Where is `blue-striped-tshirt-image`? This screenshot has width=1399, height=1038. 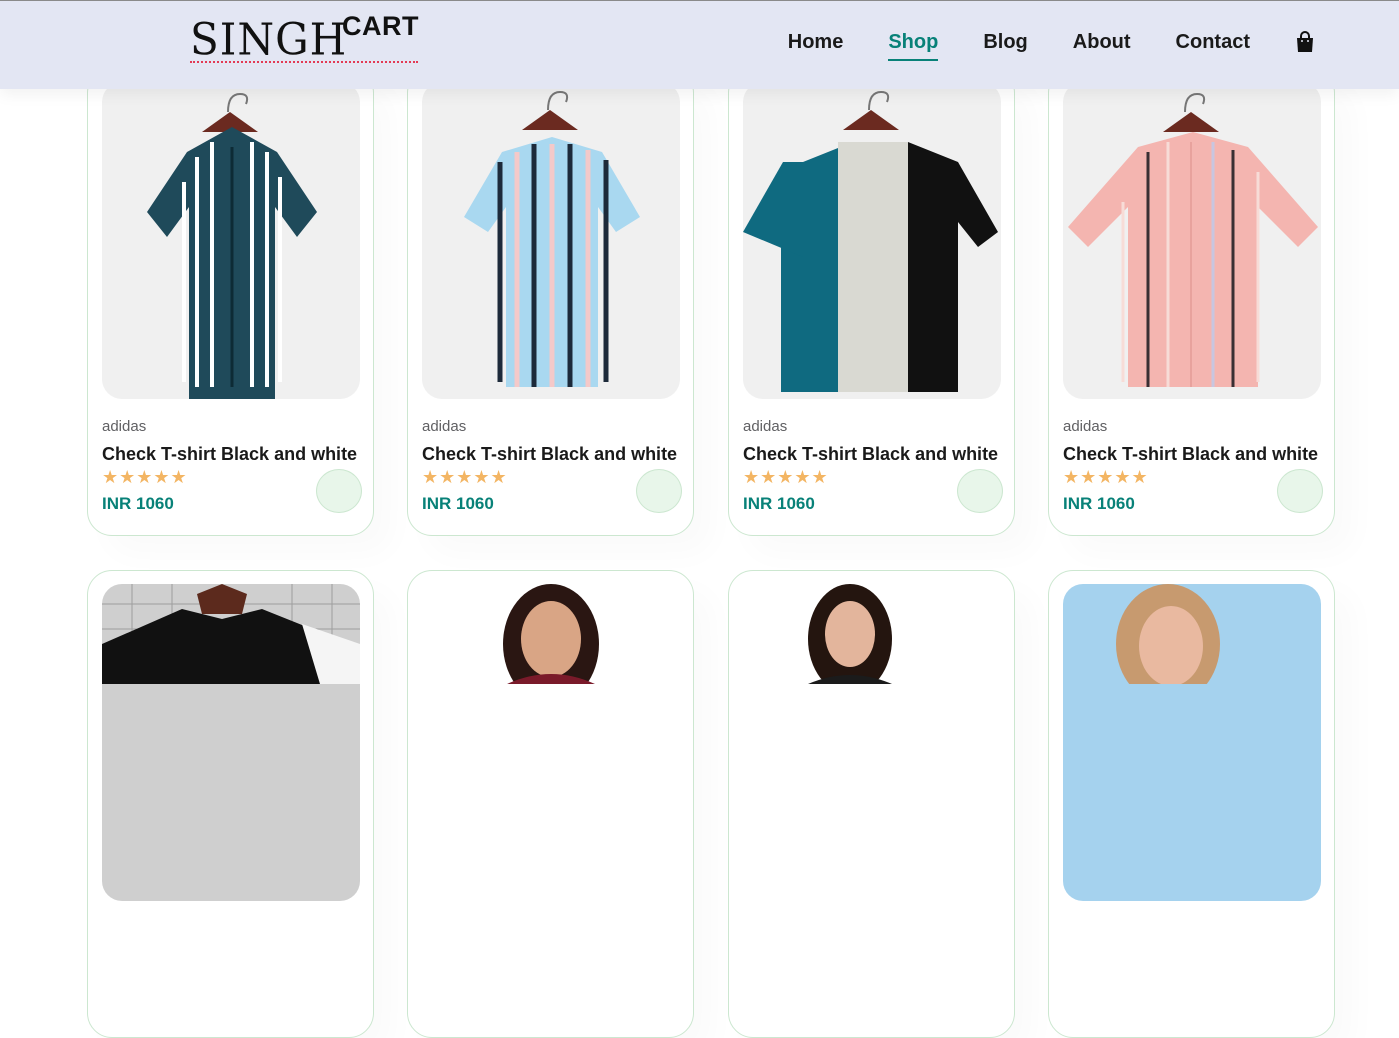
blue-striped-tshirt-image is located at coordinates (552, 238).